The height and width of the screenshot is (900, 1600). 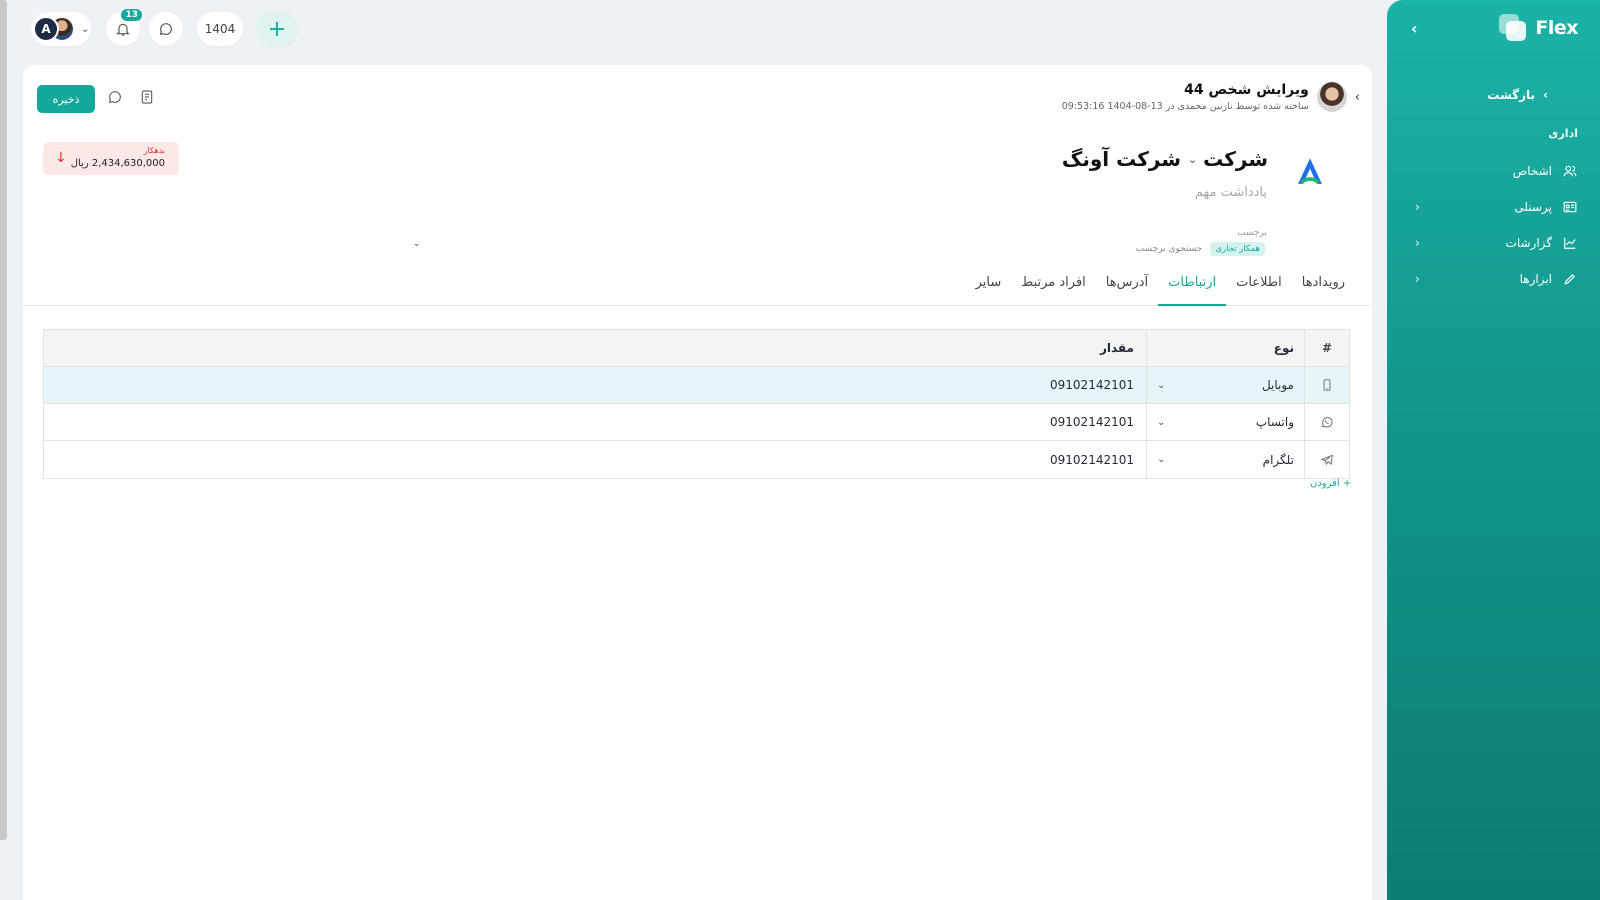 I want to click on company-logo-icon, so click(x=1310, y=171).